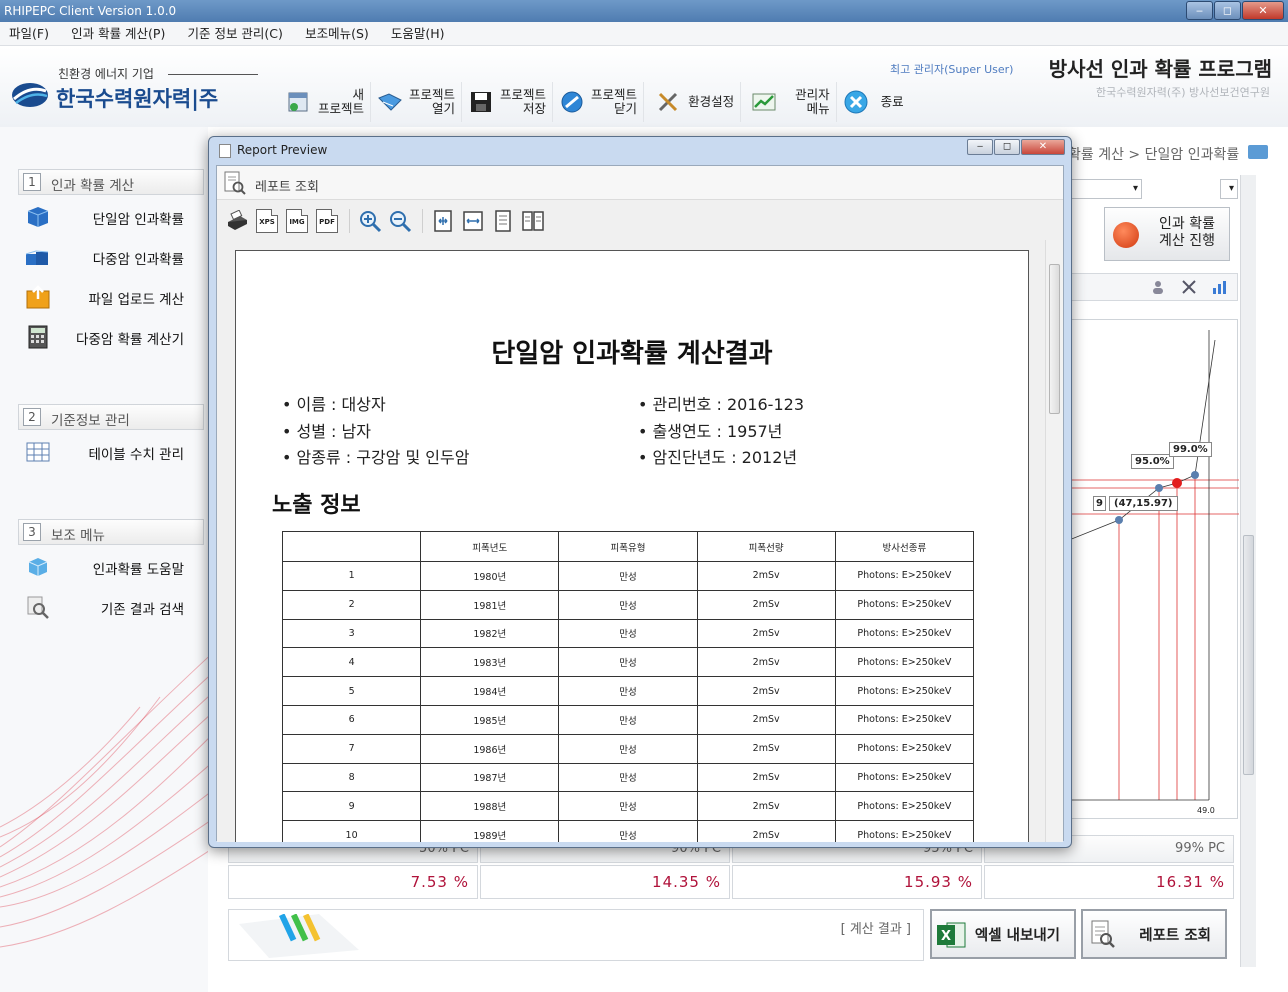 The height and width of the screenshot is (992, 1288). Describe the element at coordinates (111, 532) in the screenshot. I see `sidebar-section-aux: 3 보조 메뉴` at that location.